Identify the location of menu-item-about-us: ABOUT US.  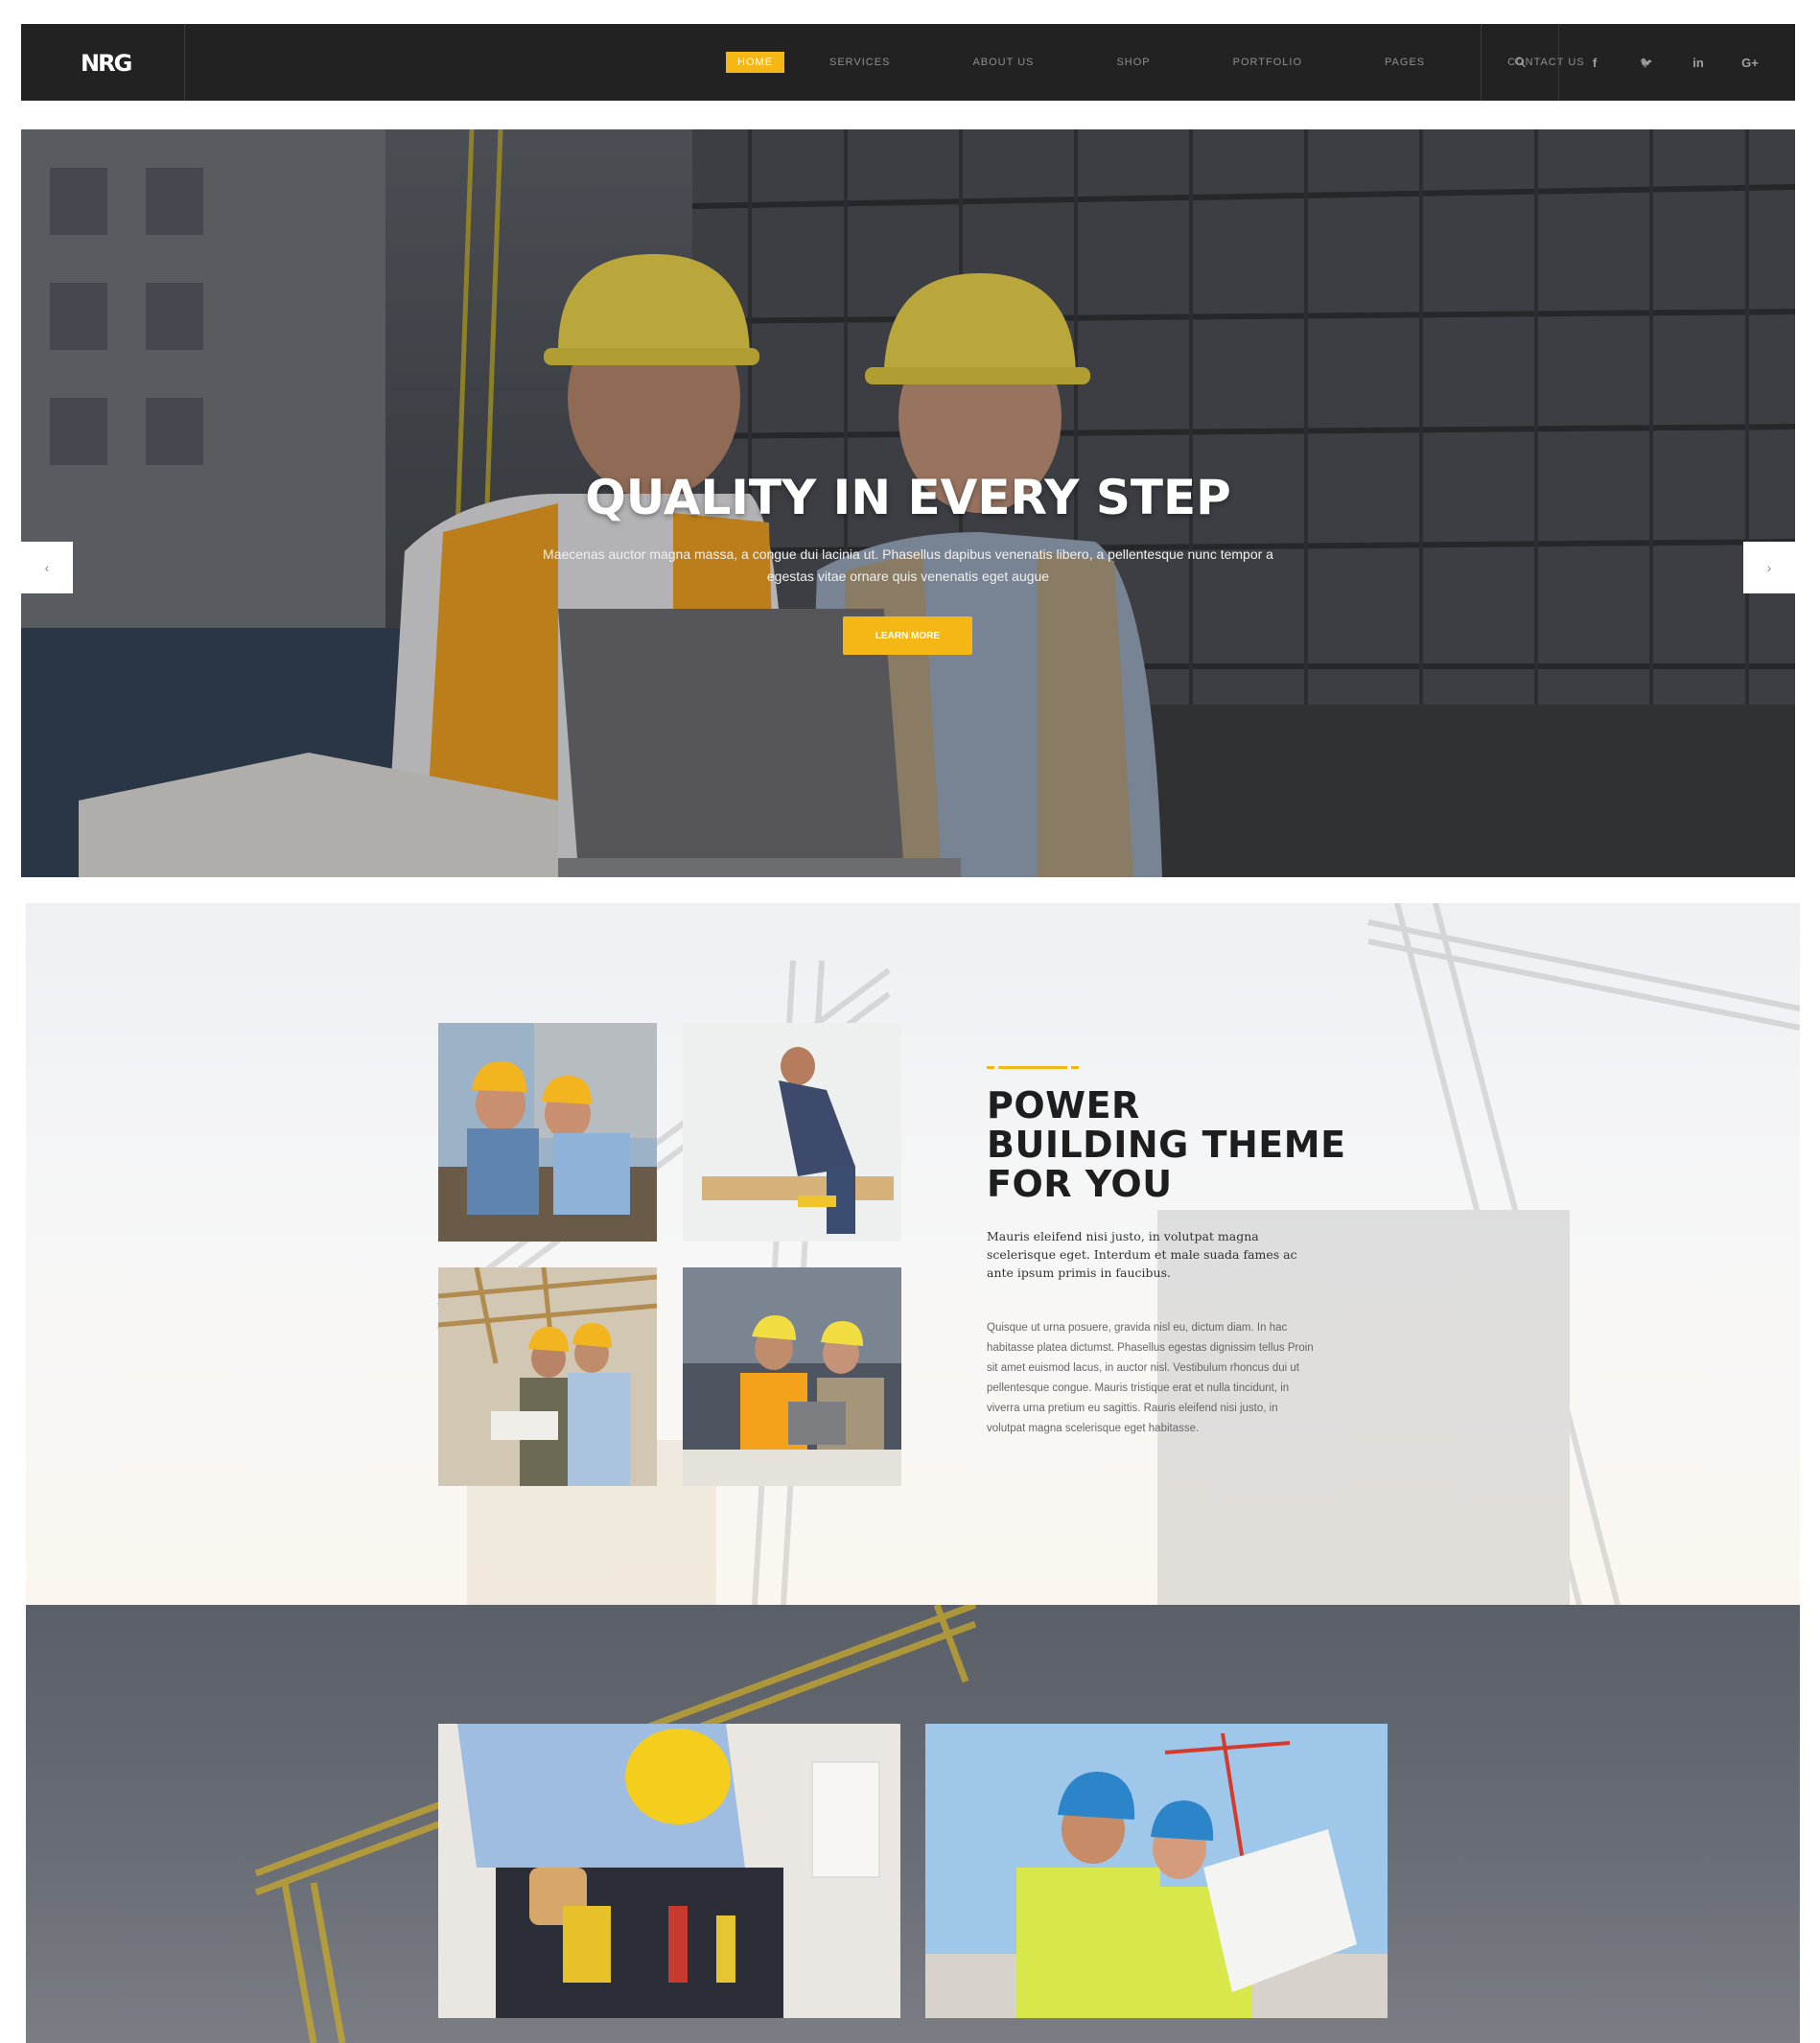
(1003, 62).